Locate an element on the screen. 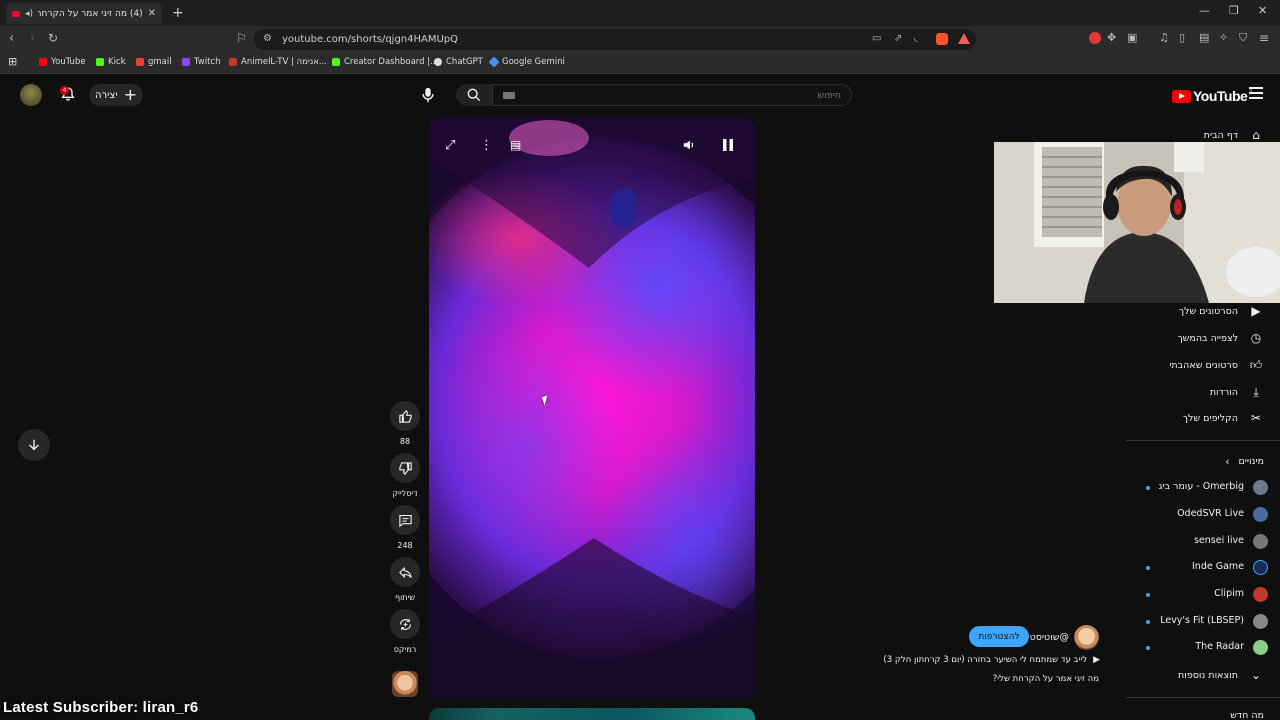 The width and height of the screenshot is (1280, 720). bookmark-gmail: gmail is located at coordinates (154, 62).